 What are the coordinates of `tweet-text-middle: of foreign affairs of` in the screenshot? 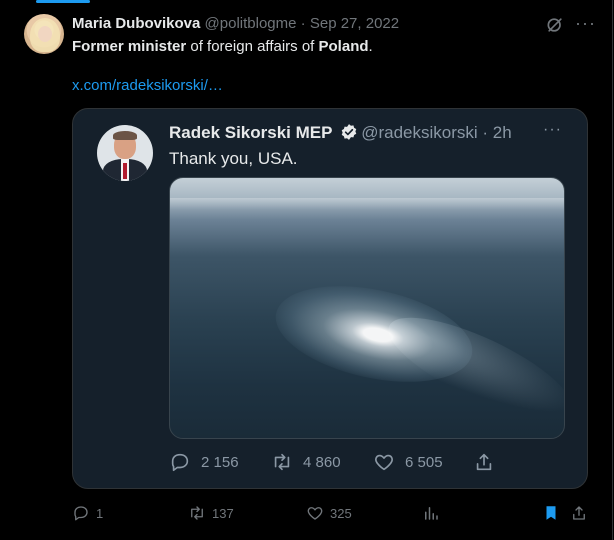 It's located at (252, 46).